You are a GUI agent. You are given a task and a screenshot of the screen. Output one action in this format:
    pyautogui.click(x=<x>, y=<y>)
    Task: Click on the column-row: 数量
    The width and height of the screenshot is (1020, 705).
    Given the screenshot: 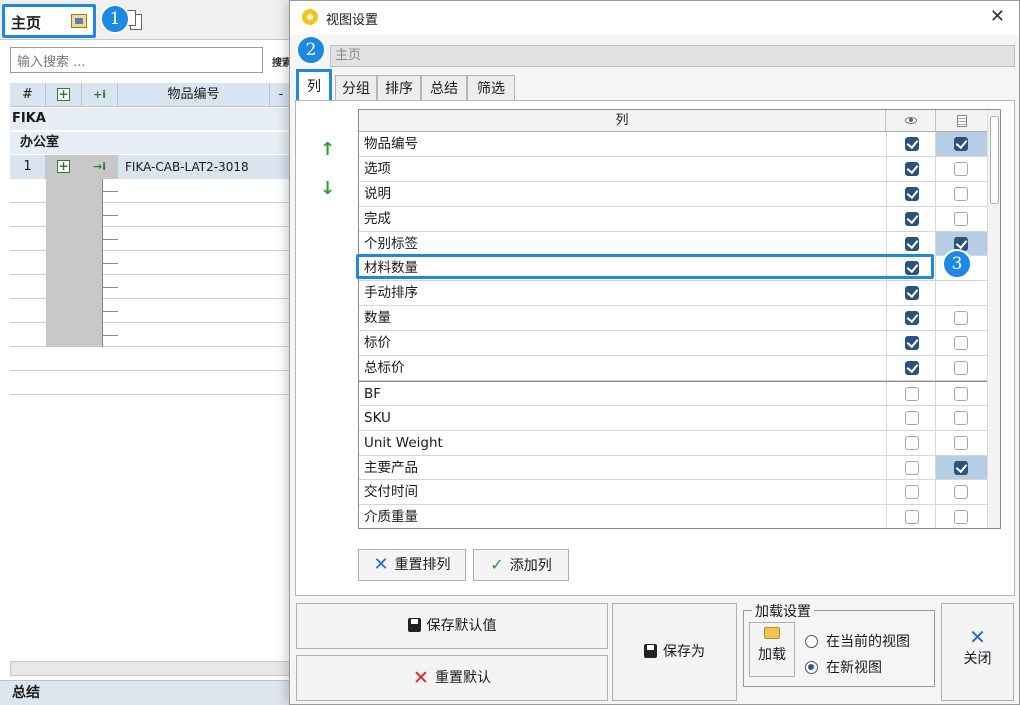 What is the action you would take?
    pyautogui.click(x=673, y=319)
    